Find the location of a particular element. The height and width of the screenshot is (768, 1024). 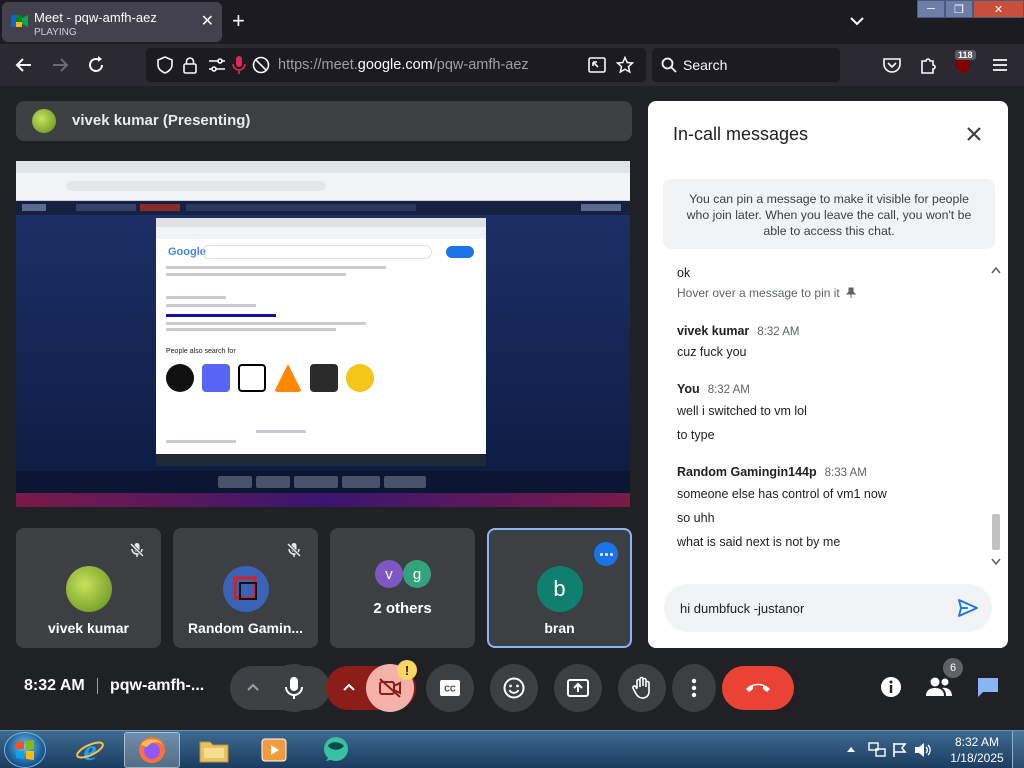

chat-message: well i switched to vm lol is located at coordinates (742, 411).